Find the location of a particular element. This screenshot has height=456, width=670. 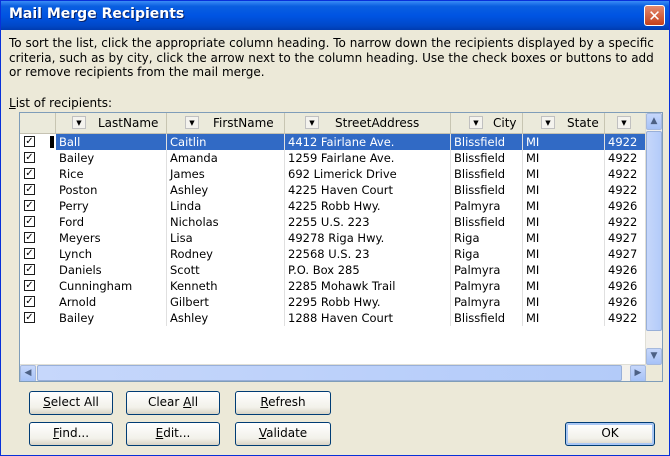

vertical-scrollbar: ▲ ▼ is located at coordinates (653, 239).